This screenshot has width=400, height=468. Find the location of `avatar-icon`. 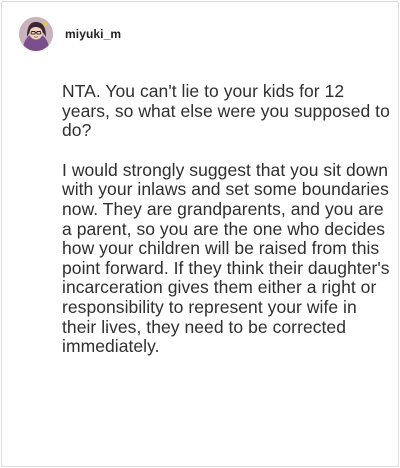

avatar-icon is located at coordinates (36, 34).